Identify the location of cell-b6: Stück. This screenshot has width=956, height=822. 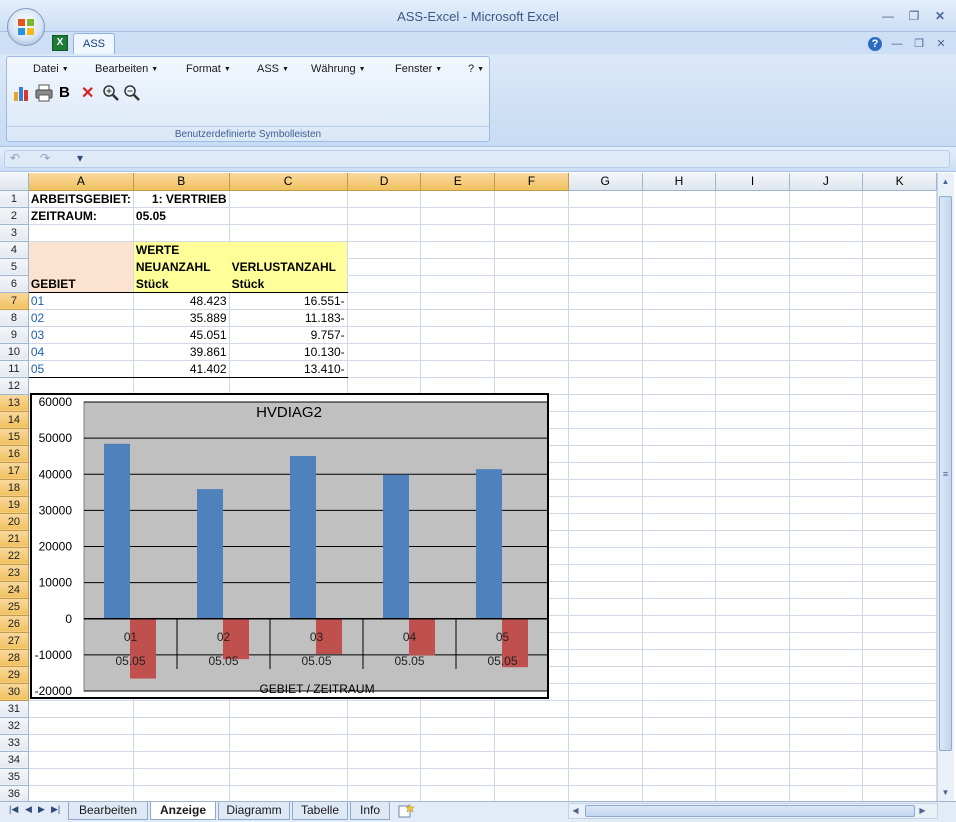
(181, 284).